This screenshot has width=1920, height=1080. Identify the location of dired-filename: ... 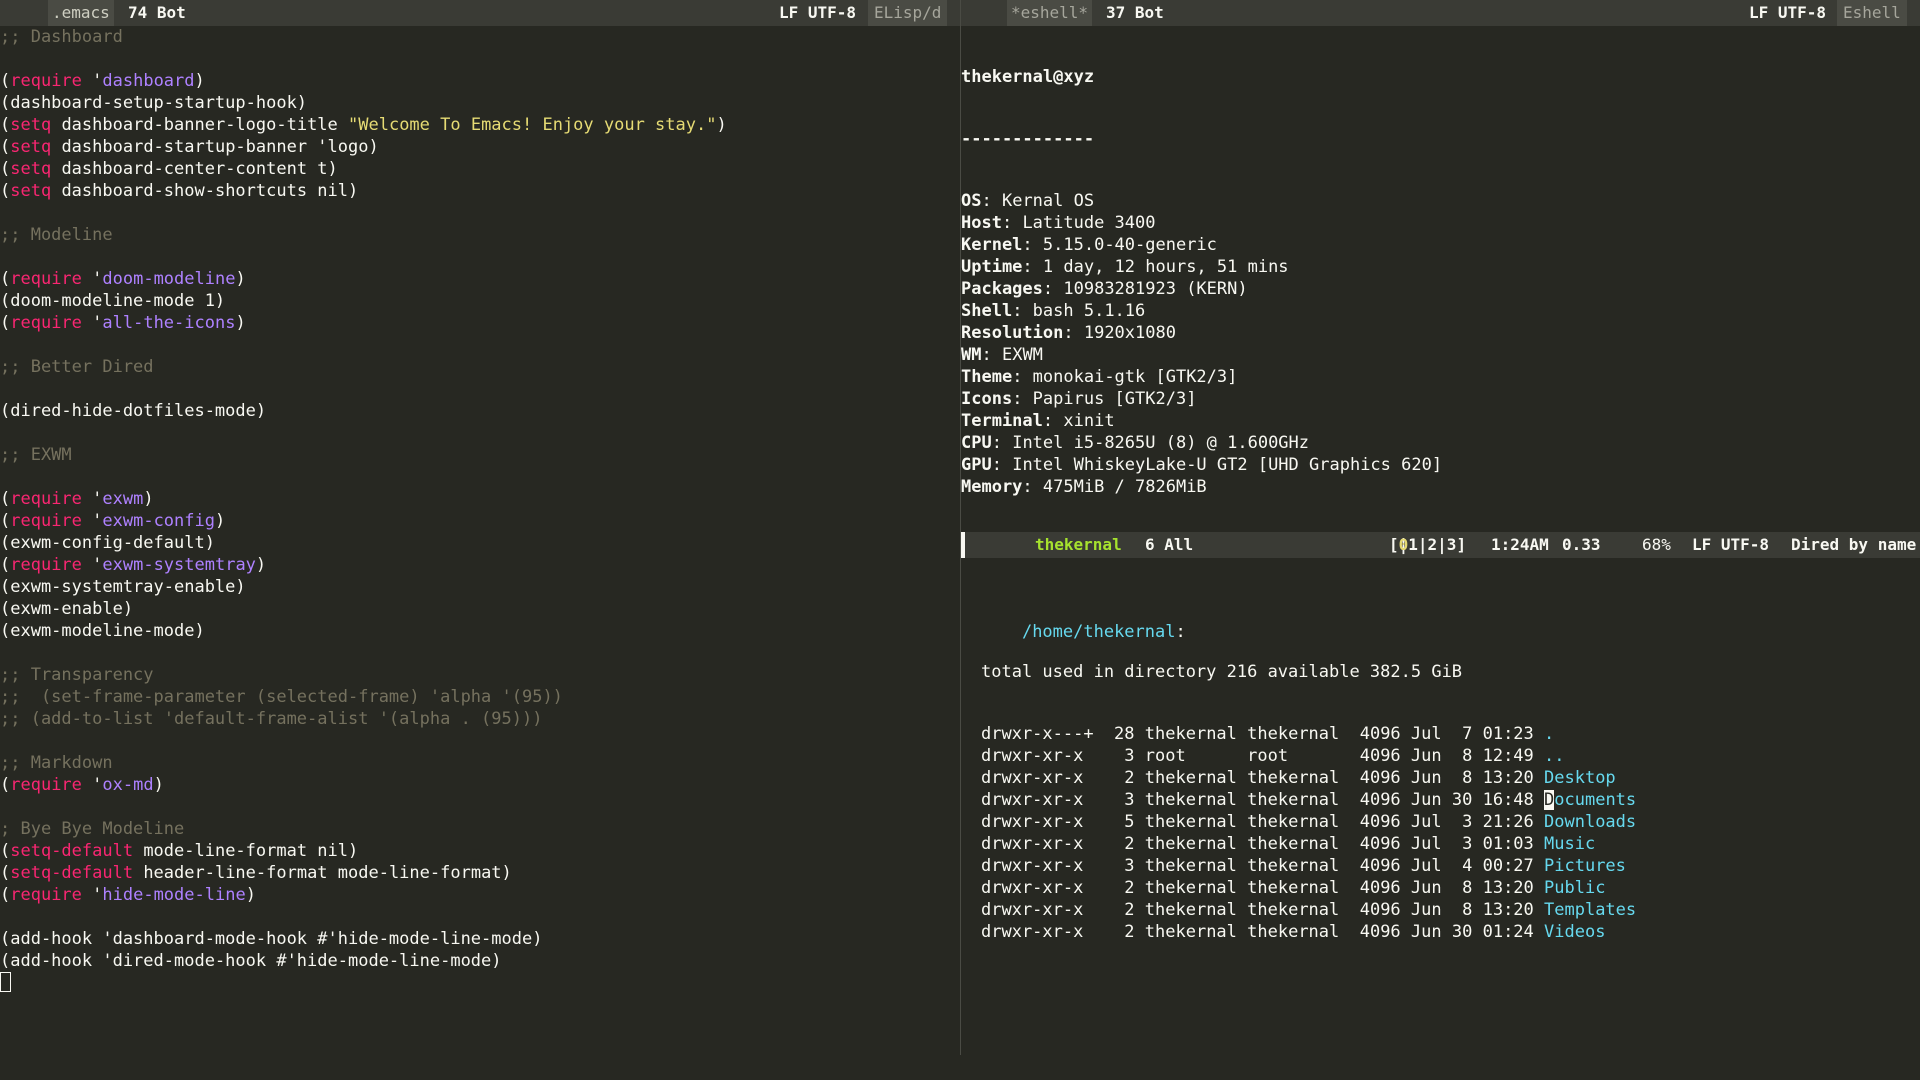
(1554, 756).